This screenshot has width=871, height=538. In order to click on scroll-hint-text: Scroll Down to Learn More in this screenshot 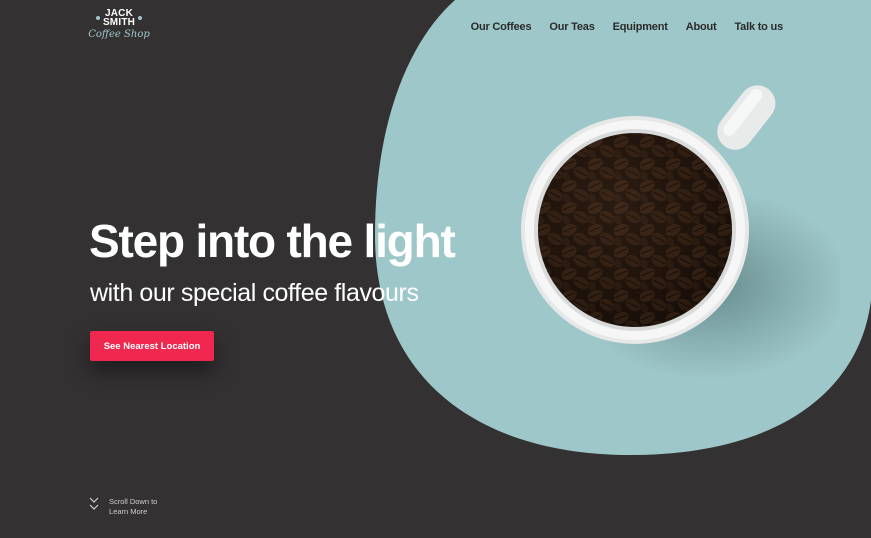, I will do `click(133, 507)`.